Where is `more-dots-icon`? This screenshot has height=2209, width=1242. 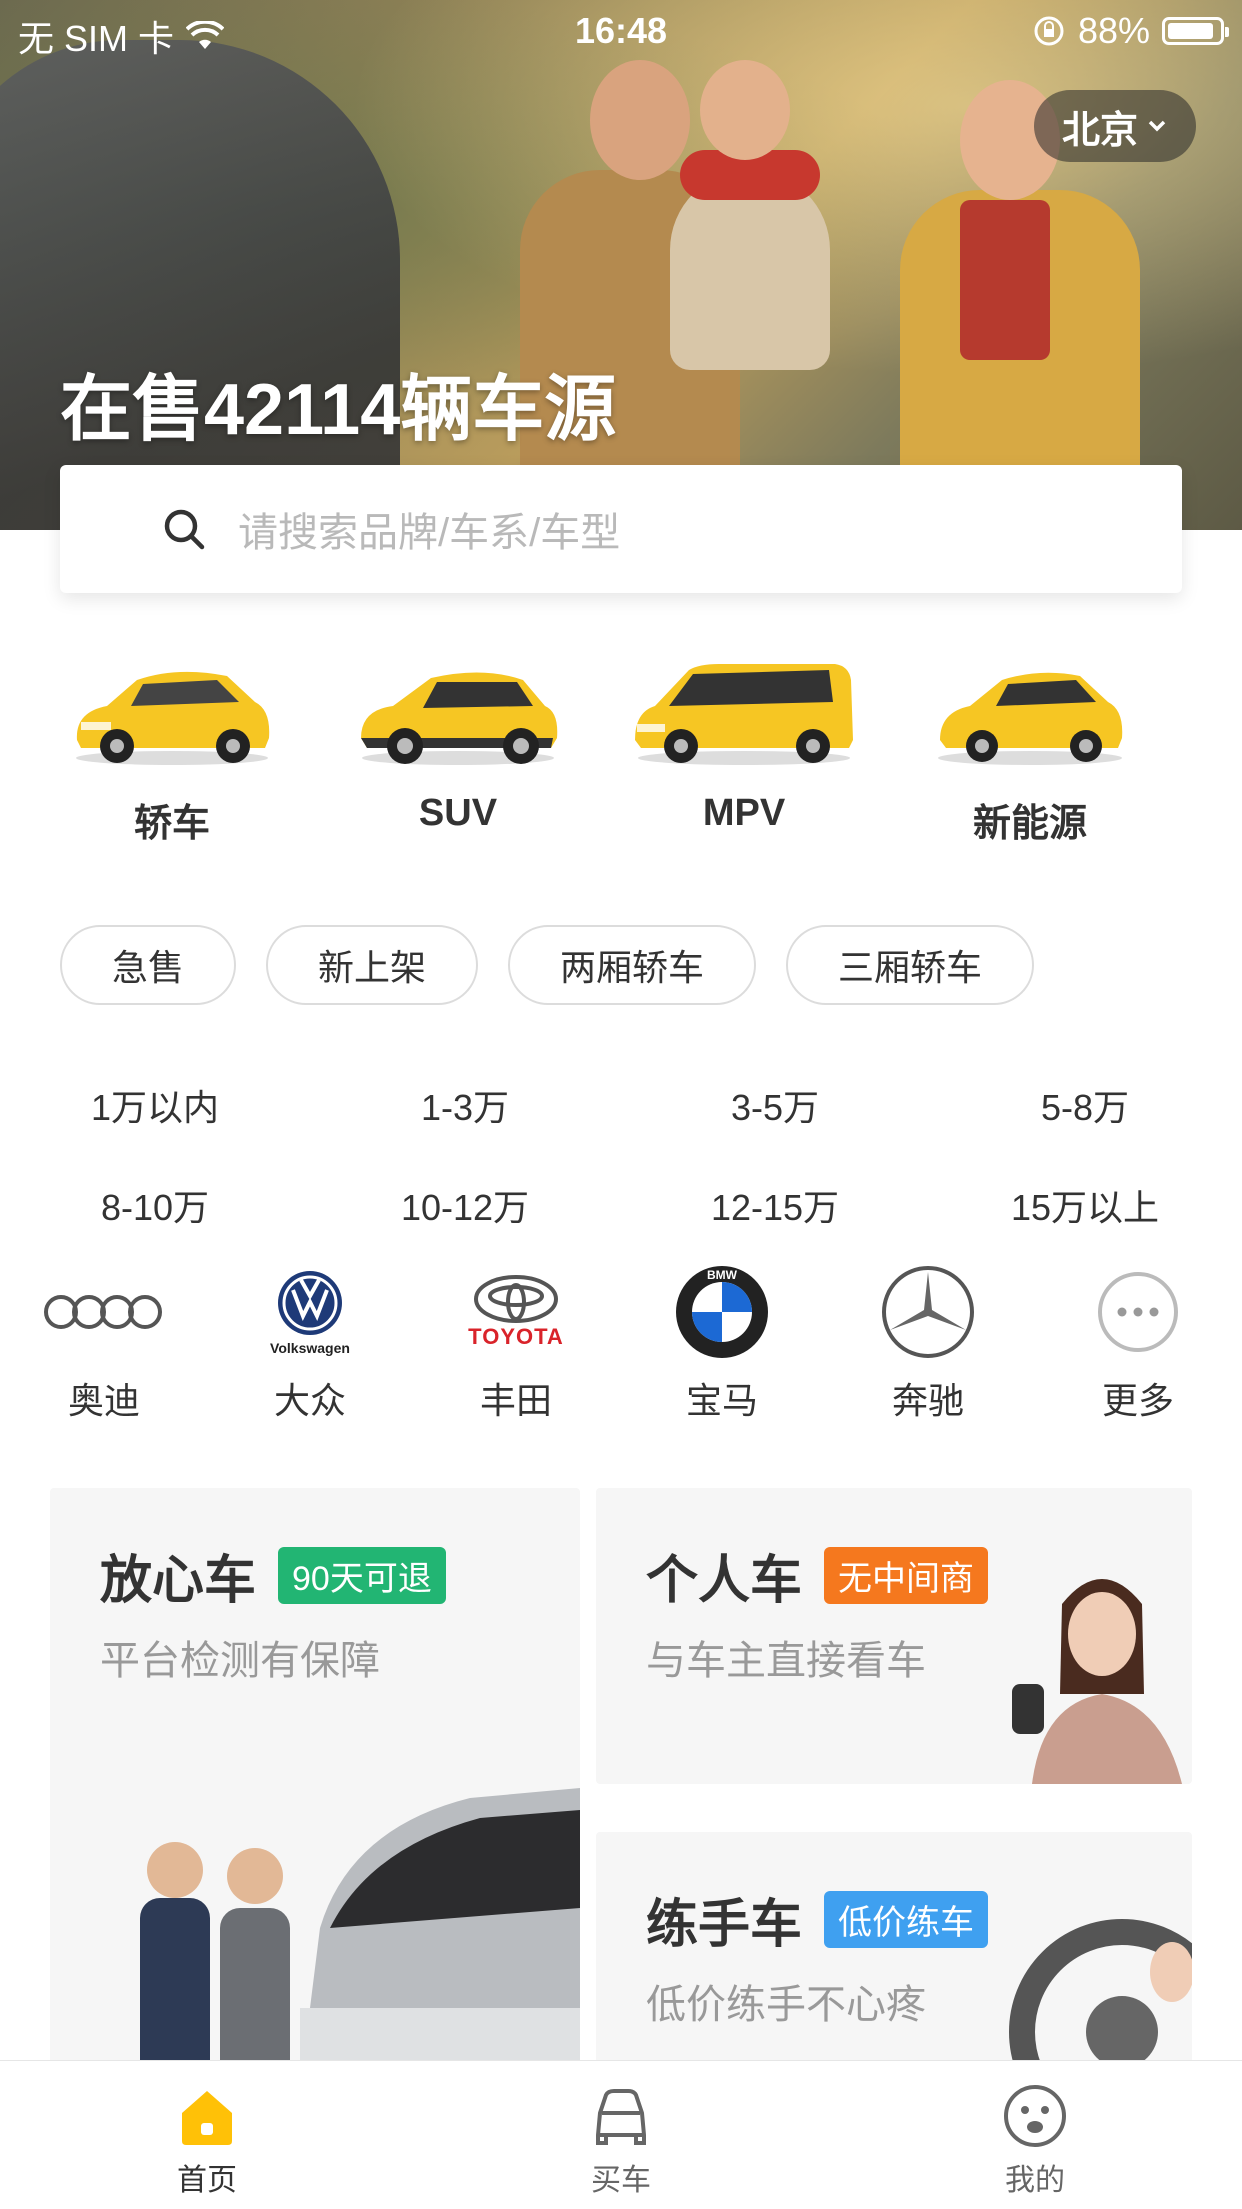 more-dots-icon is located at coordinates (1138, 1312).